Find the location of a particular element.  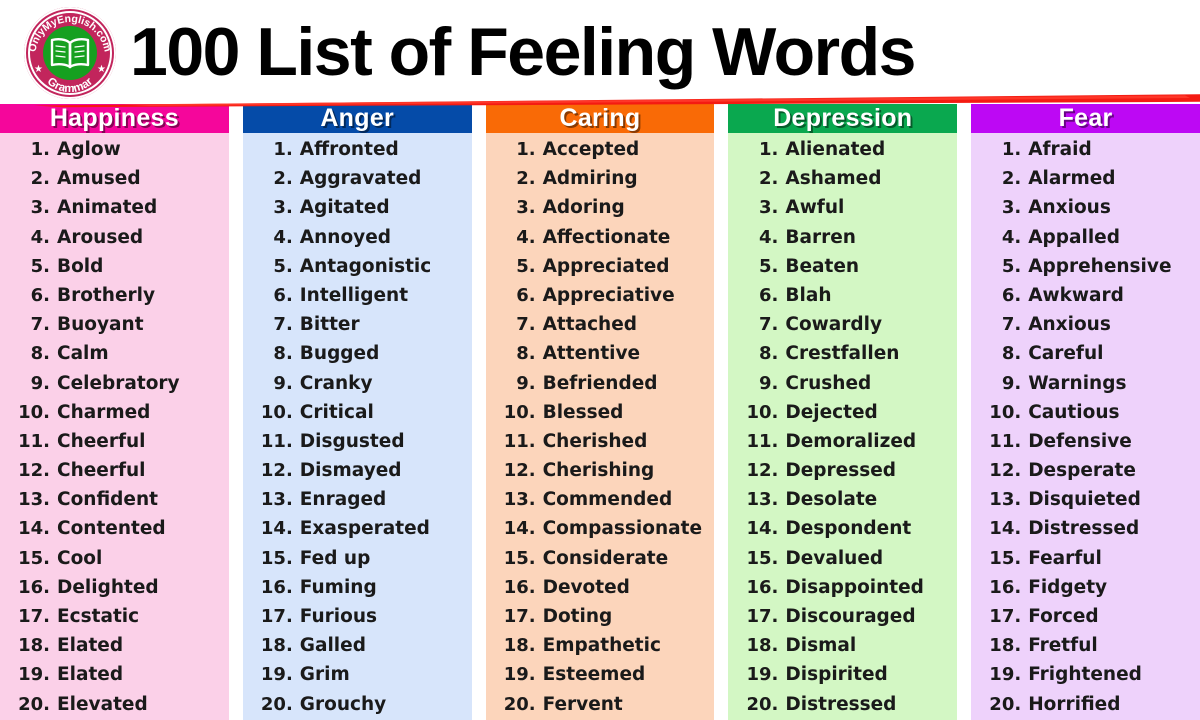

list-item: 11. Cheerful is located at coordinates (114, 445).